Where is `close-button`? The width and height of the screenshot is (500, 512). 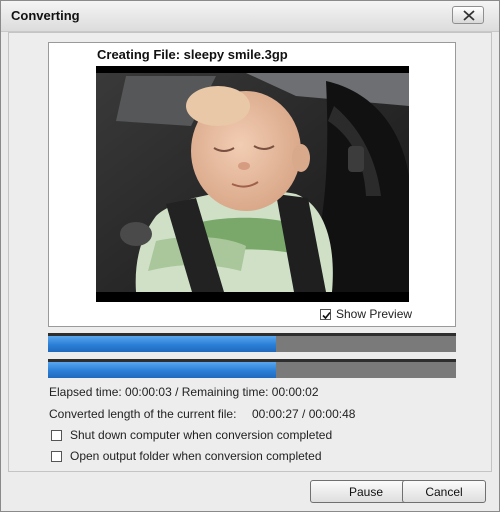 close-button is located at coordinates (468, 15).